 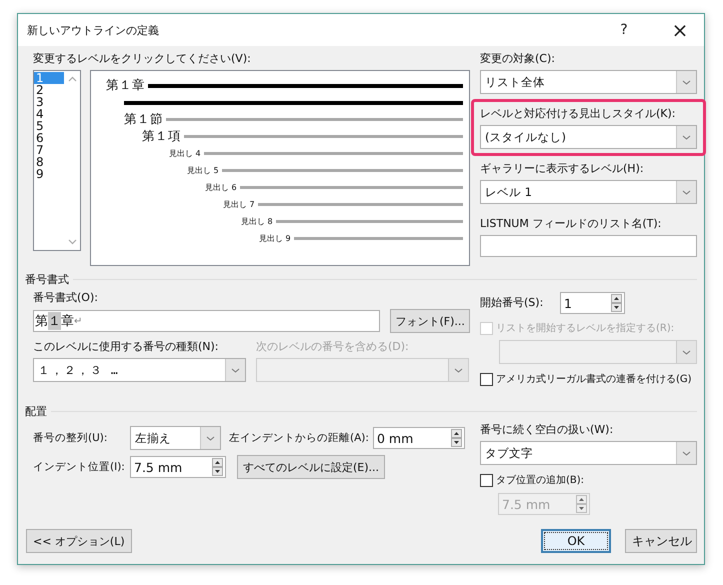 I want to click on default-button: OK, so click(x=576, y=541).